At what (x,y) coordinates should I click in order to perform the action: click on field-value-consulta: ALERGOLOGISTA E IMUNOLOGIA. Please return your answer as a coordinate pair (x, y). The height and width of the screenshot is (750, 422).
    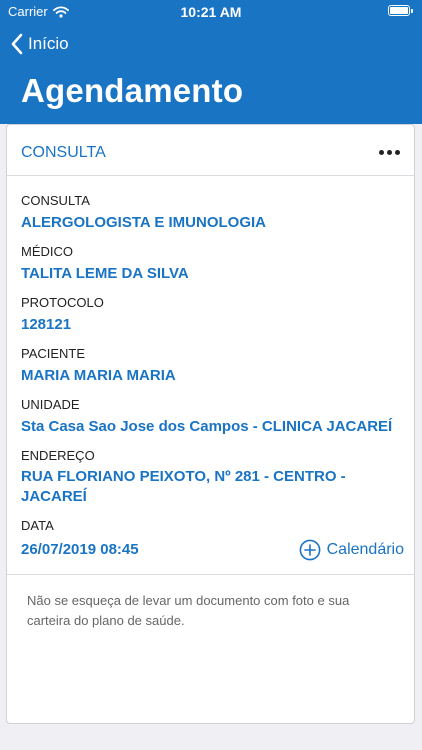
    Looking at the image, I should click on (143, 222).